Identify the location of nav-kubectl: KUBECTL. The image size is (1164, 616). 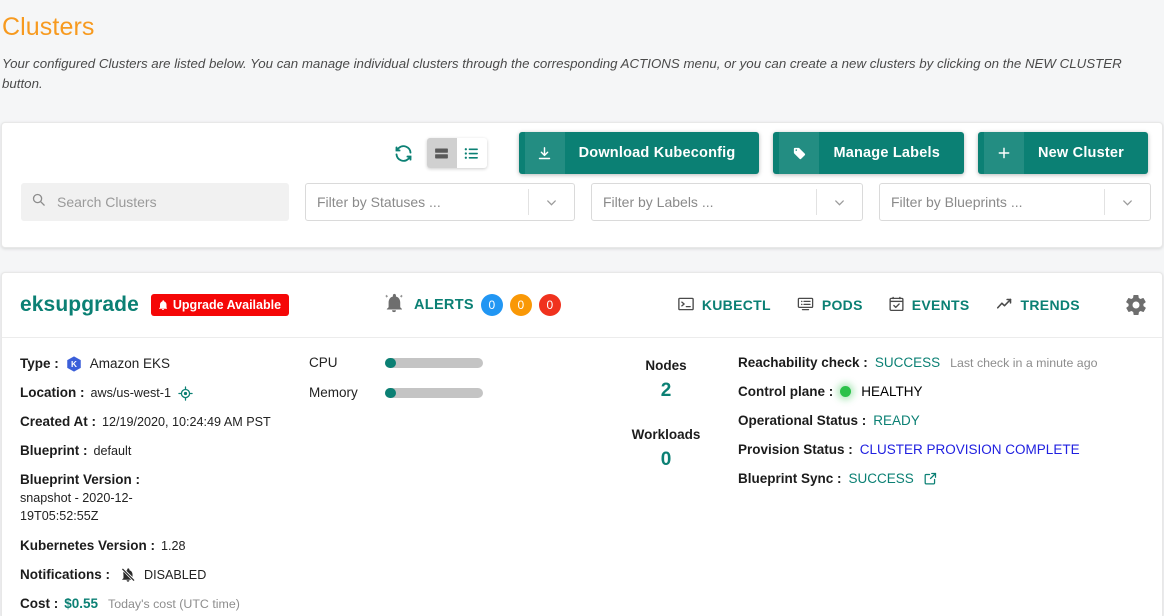
(723, 305).